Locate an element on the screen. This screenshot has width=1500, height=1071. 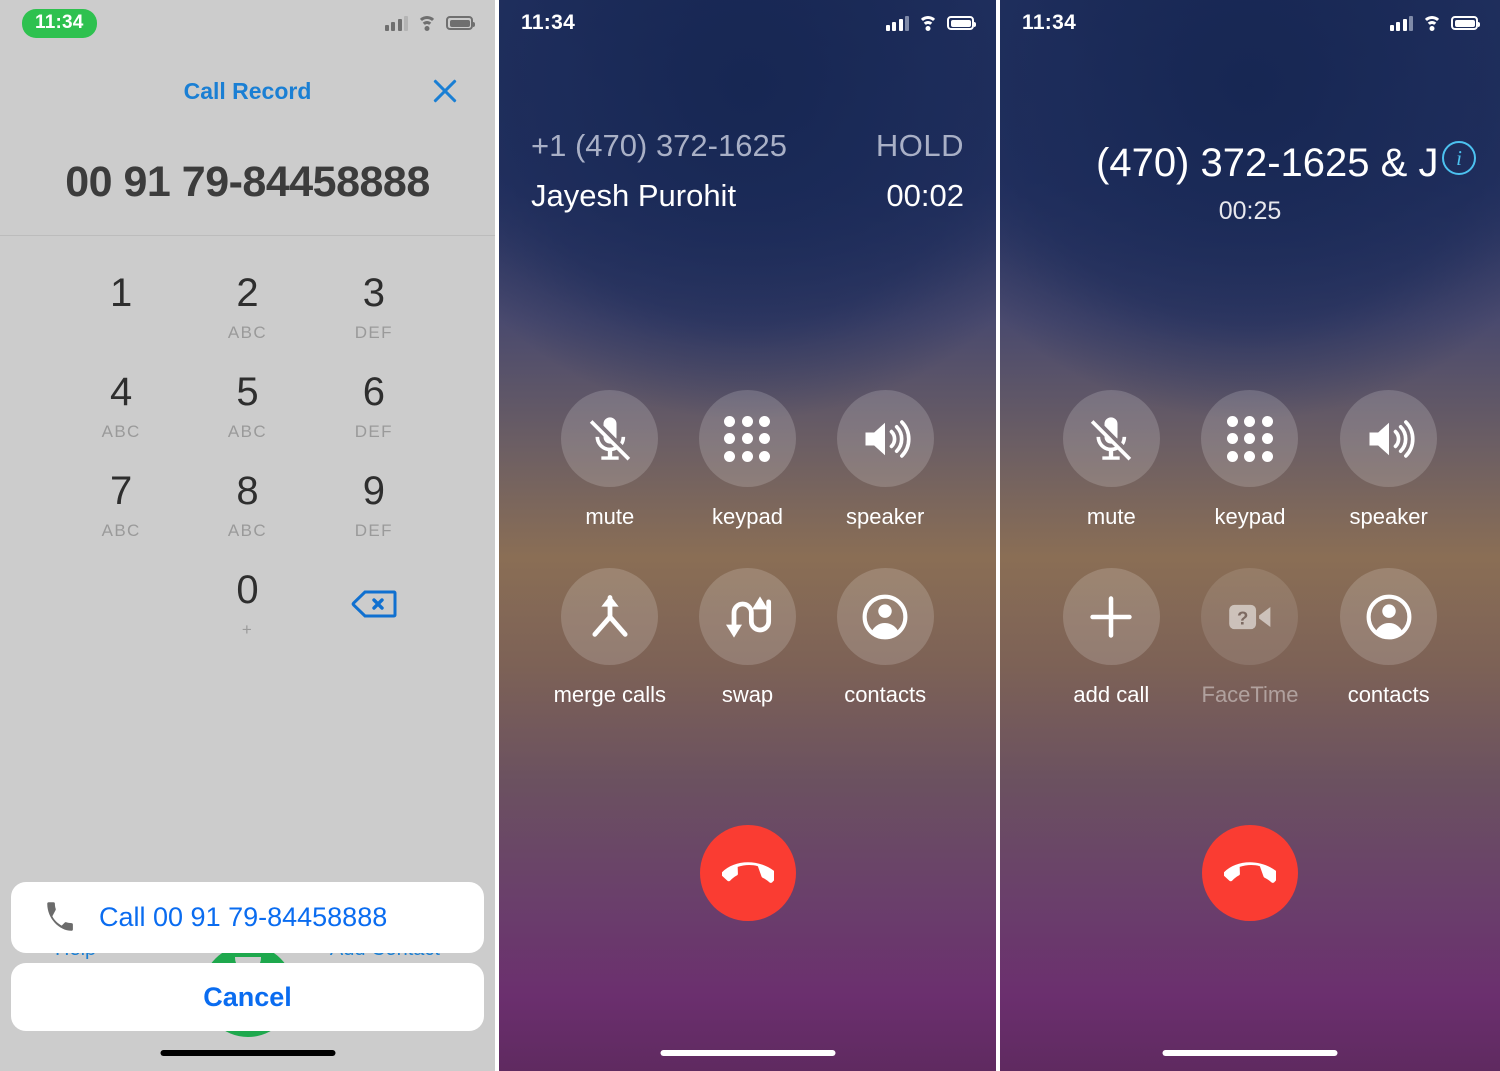
key-digit: 6 is located at coordinates (373, 392).